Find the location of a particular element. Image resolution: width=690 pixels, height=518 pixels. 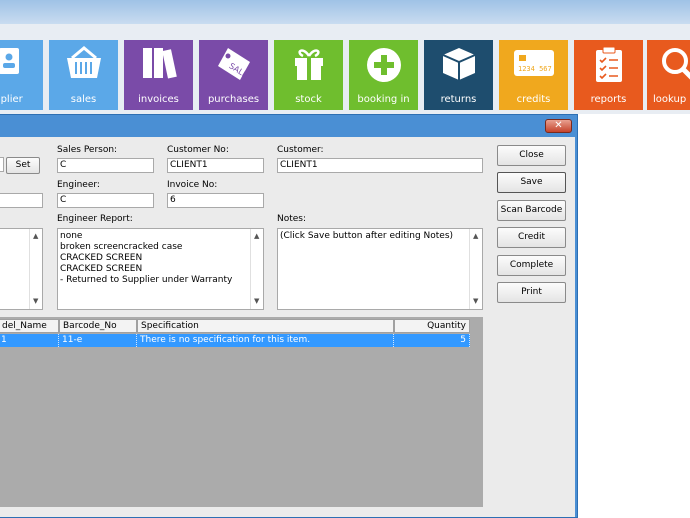

tile-label: stock is located at coordinates (308, 99).